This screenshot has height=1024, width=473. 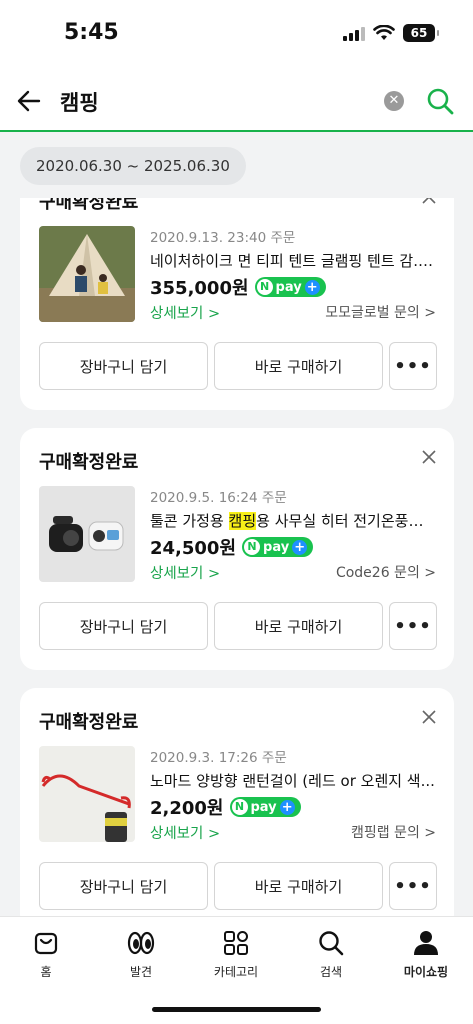 I want to click on tab-label: 홈, so click(x=46, y=972).